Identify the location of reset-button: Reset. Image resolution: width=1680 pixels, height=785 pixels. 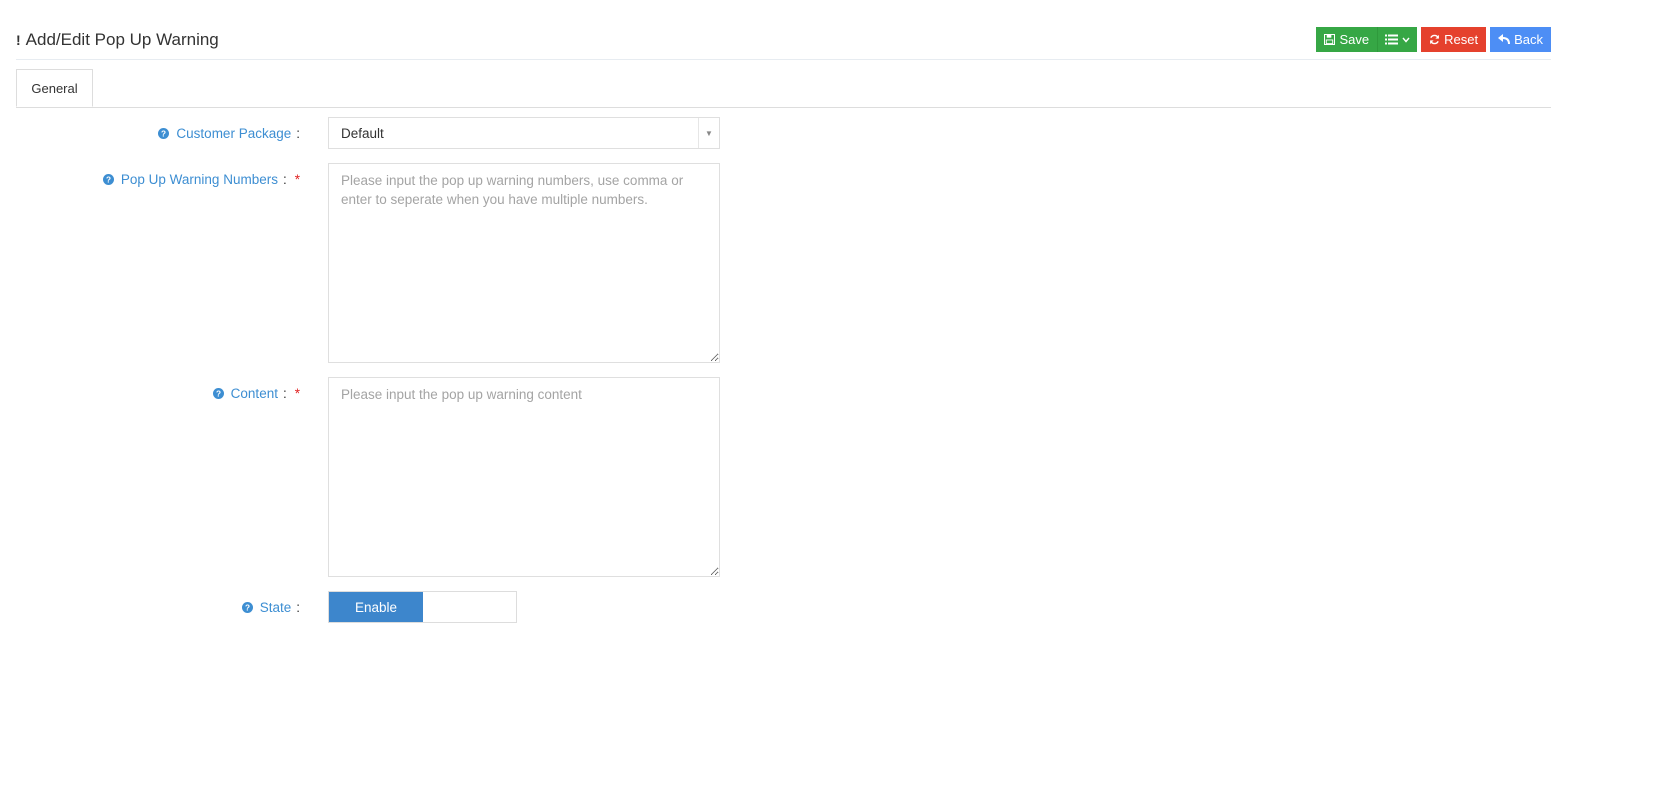
(1454, 39).